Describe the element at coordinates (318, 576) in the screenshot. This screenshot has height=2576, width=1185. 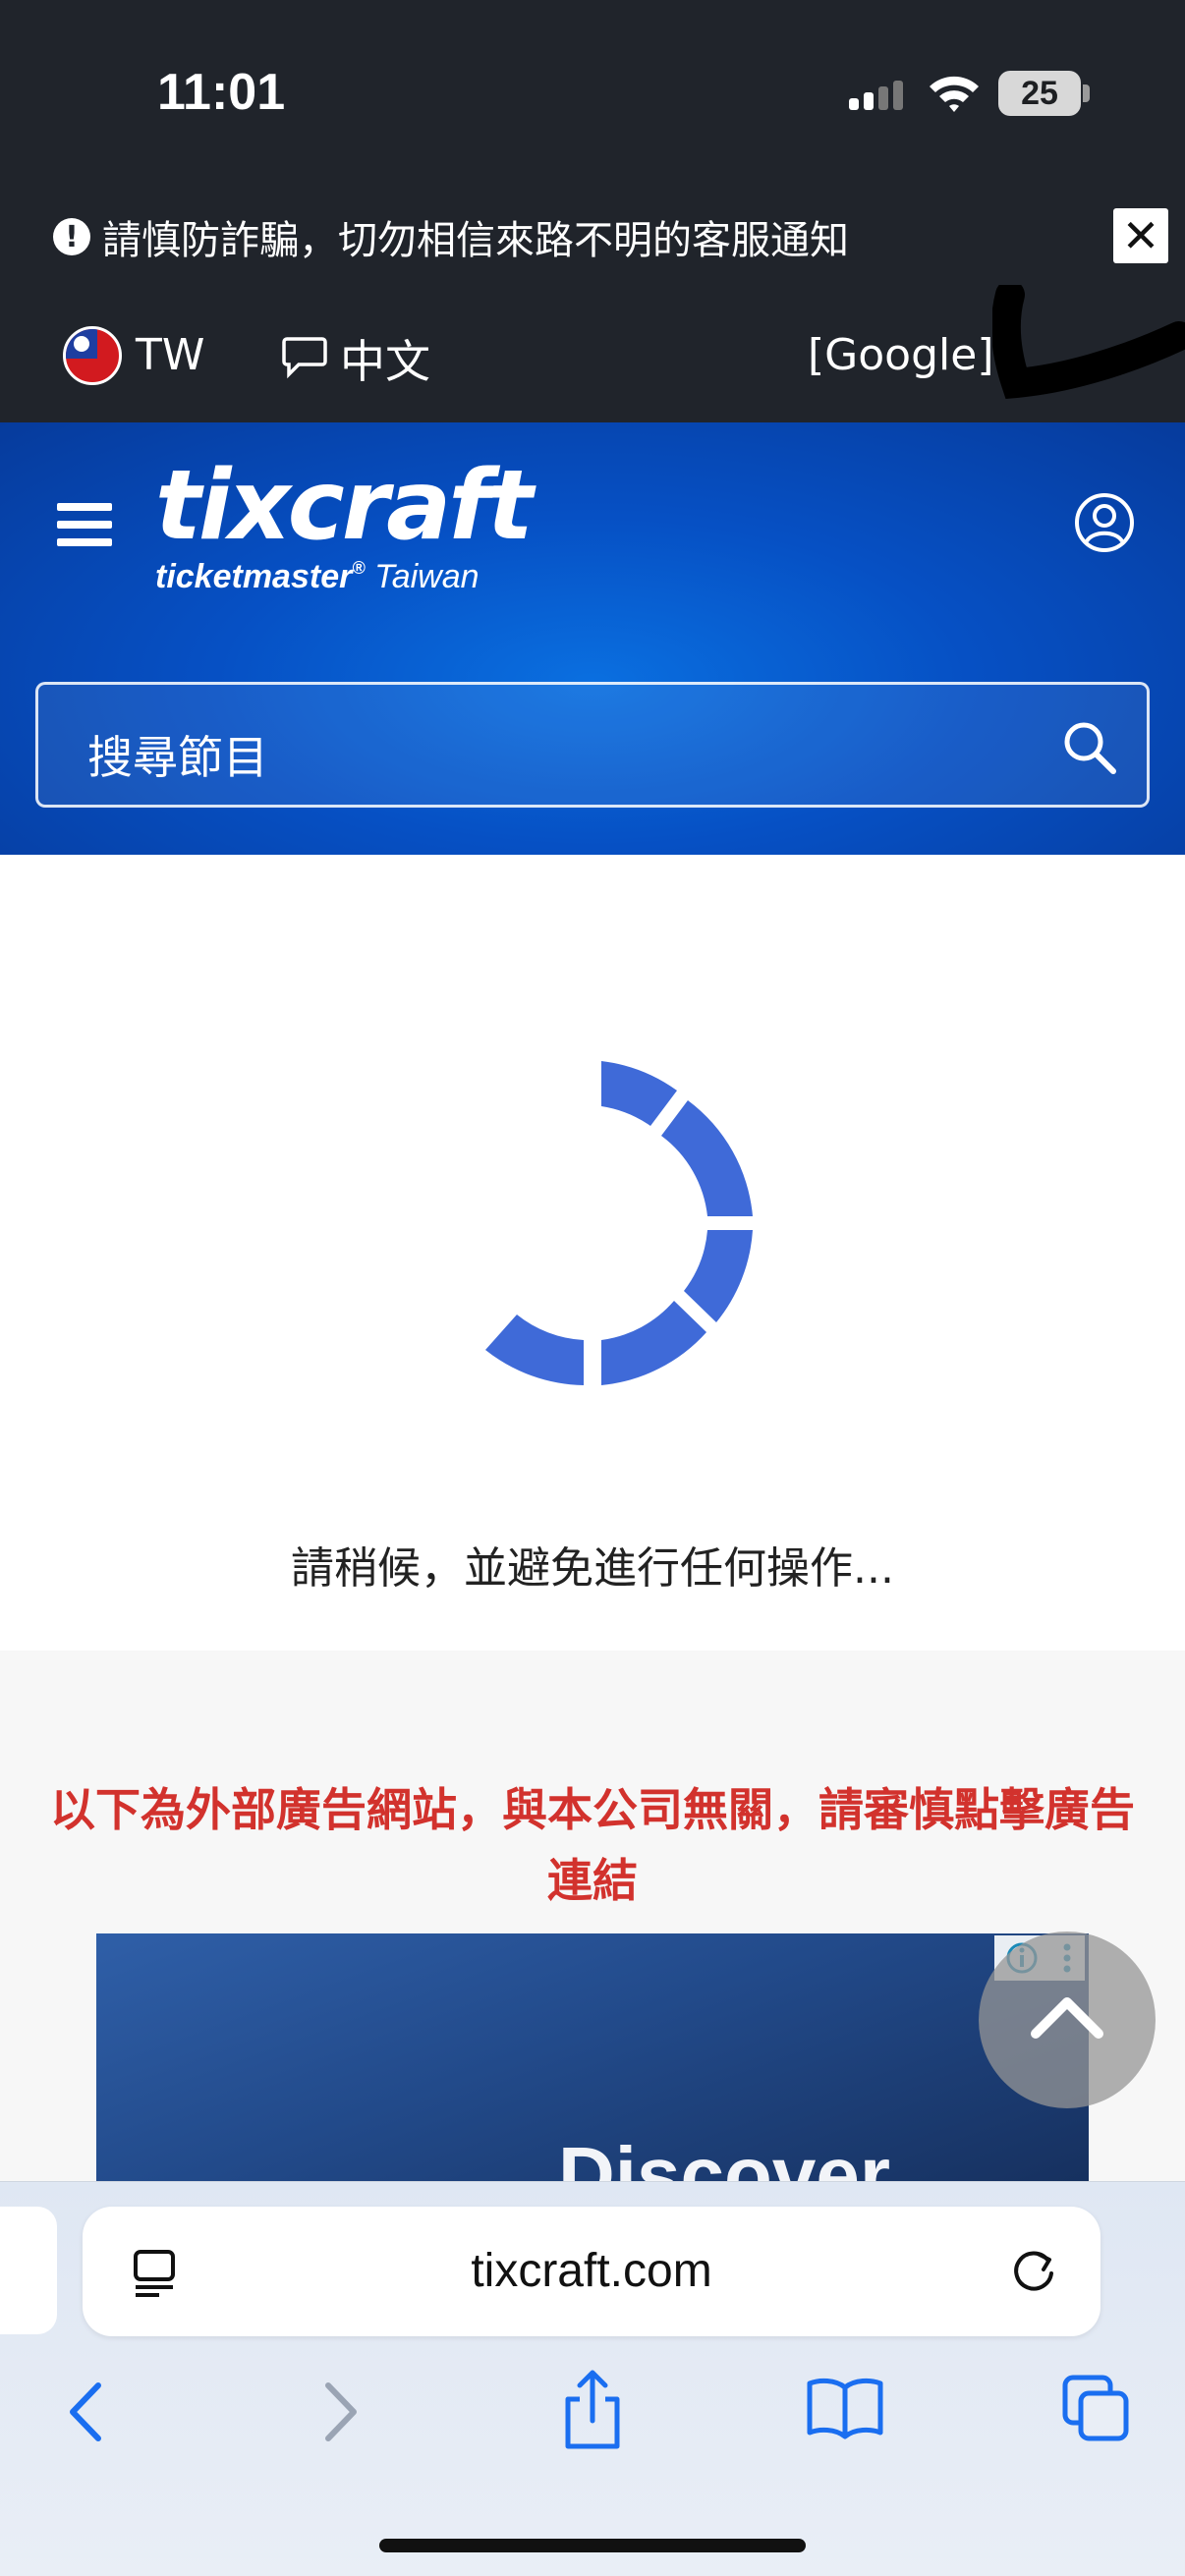
I see `logo-sub: ticketmaster® Taiwan` at that location.